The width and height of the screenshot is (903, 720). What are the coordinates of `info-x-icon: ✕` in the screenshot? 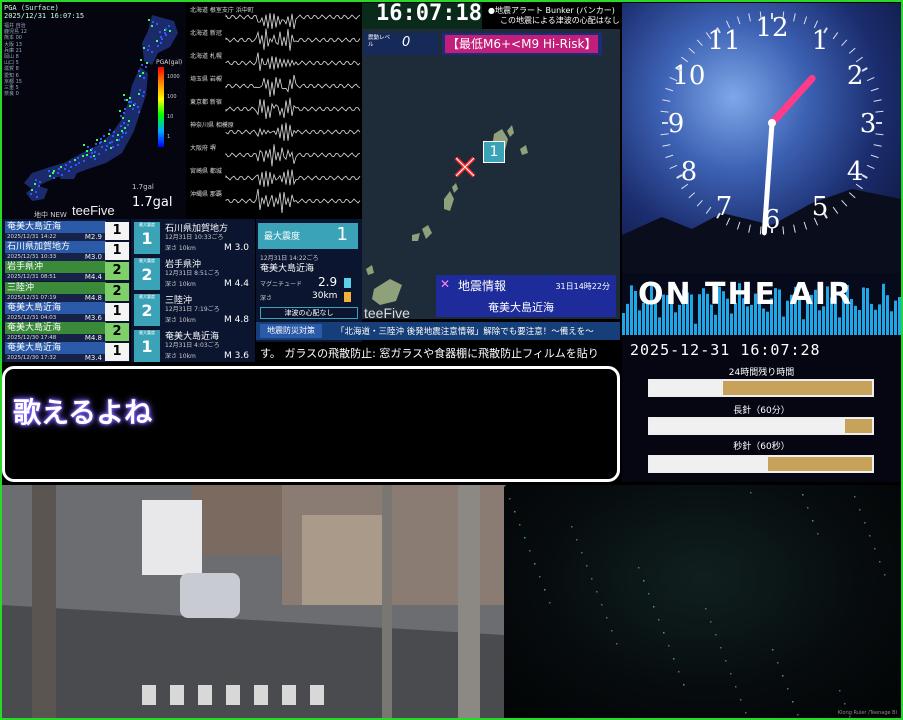 It's located at (445, 284).